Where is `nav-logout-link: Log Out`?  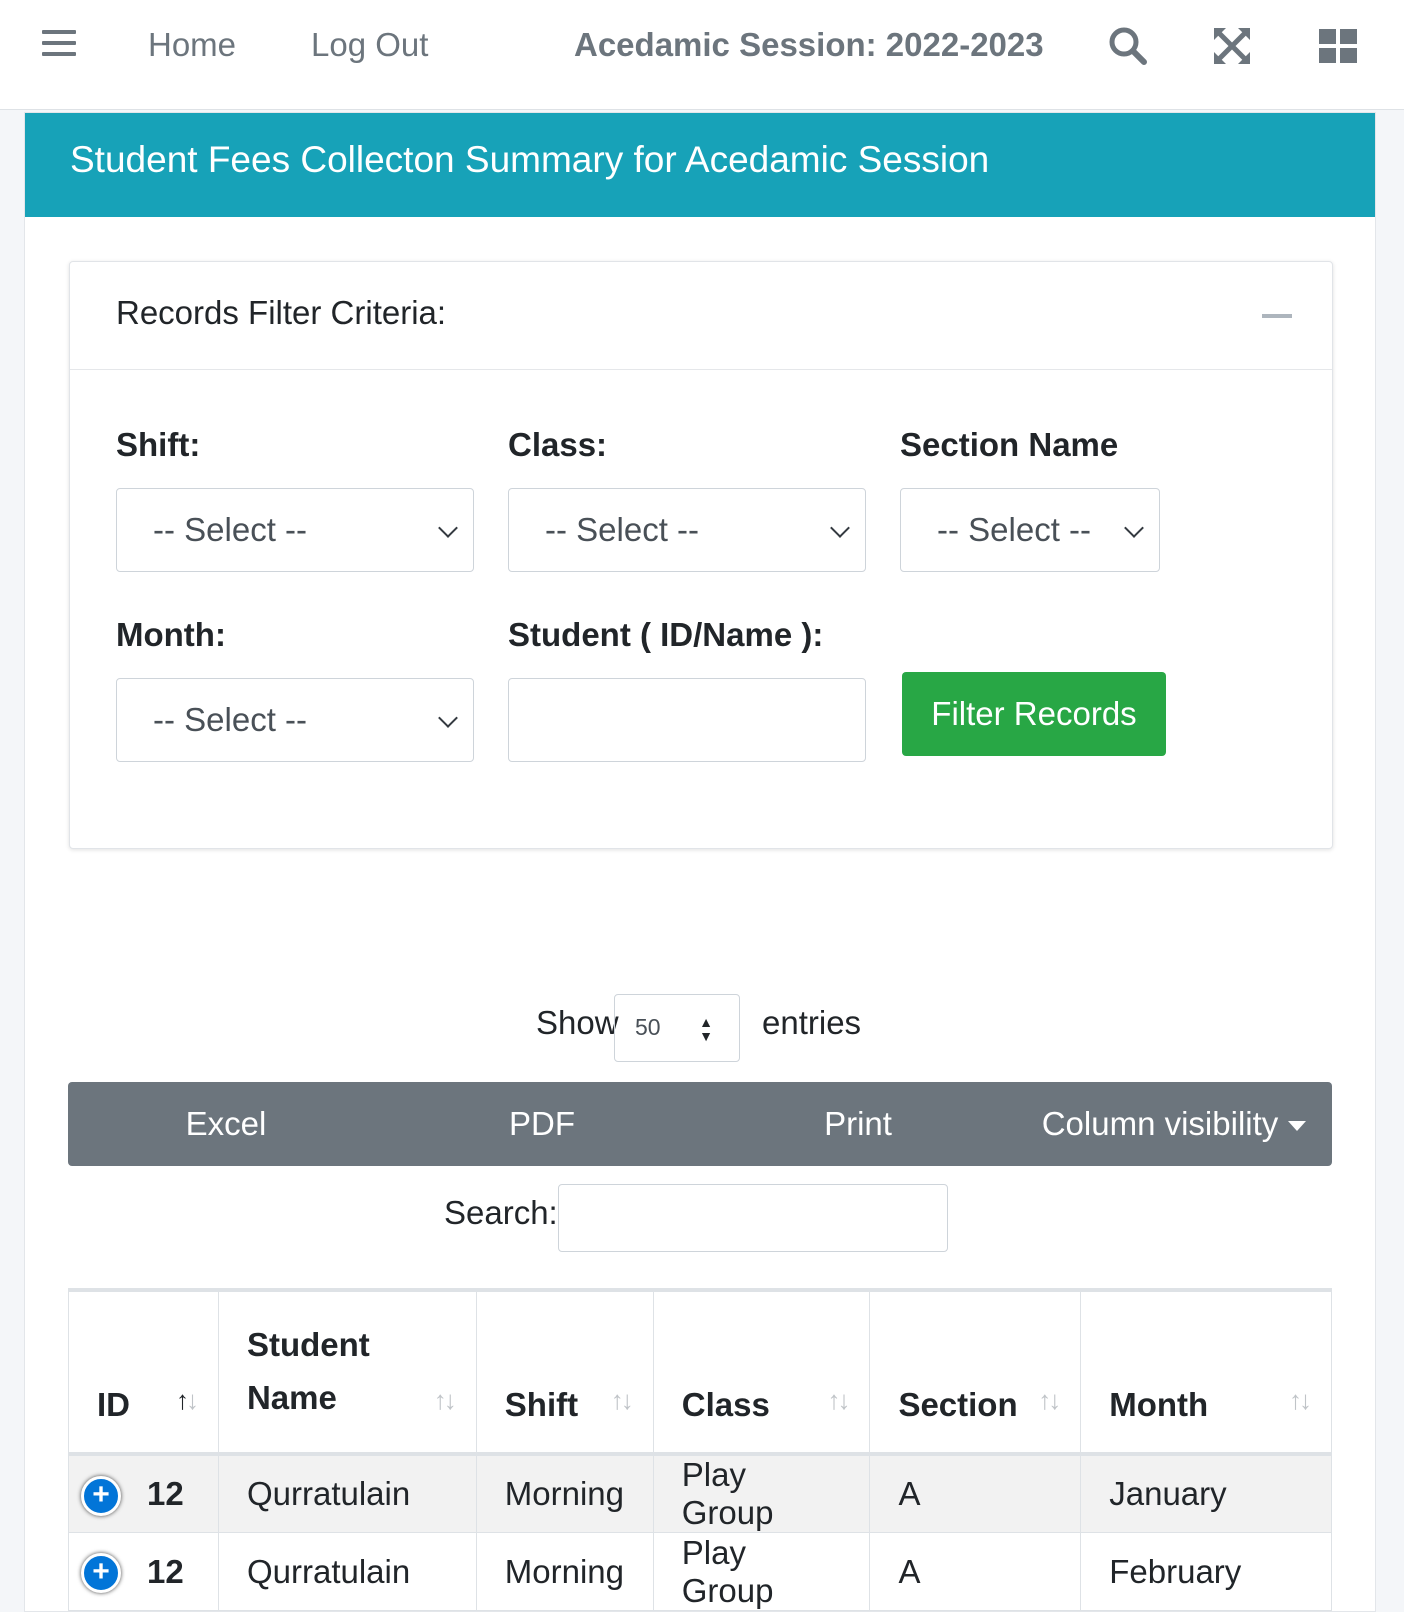
nav-logout-link: Log Out is located at coordinates (369, 45).